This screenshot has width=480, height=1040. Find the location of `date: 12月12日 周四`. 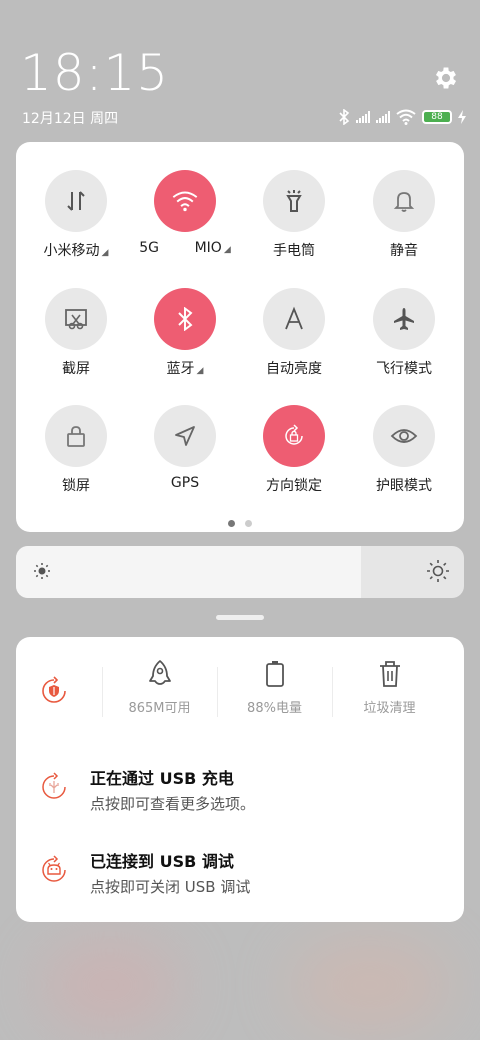

date: 12月12日 周四 is located at coordinates (70, 119).